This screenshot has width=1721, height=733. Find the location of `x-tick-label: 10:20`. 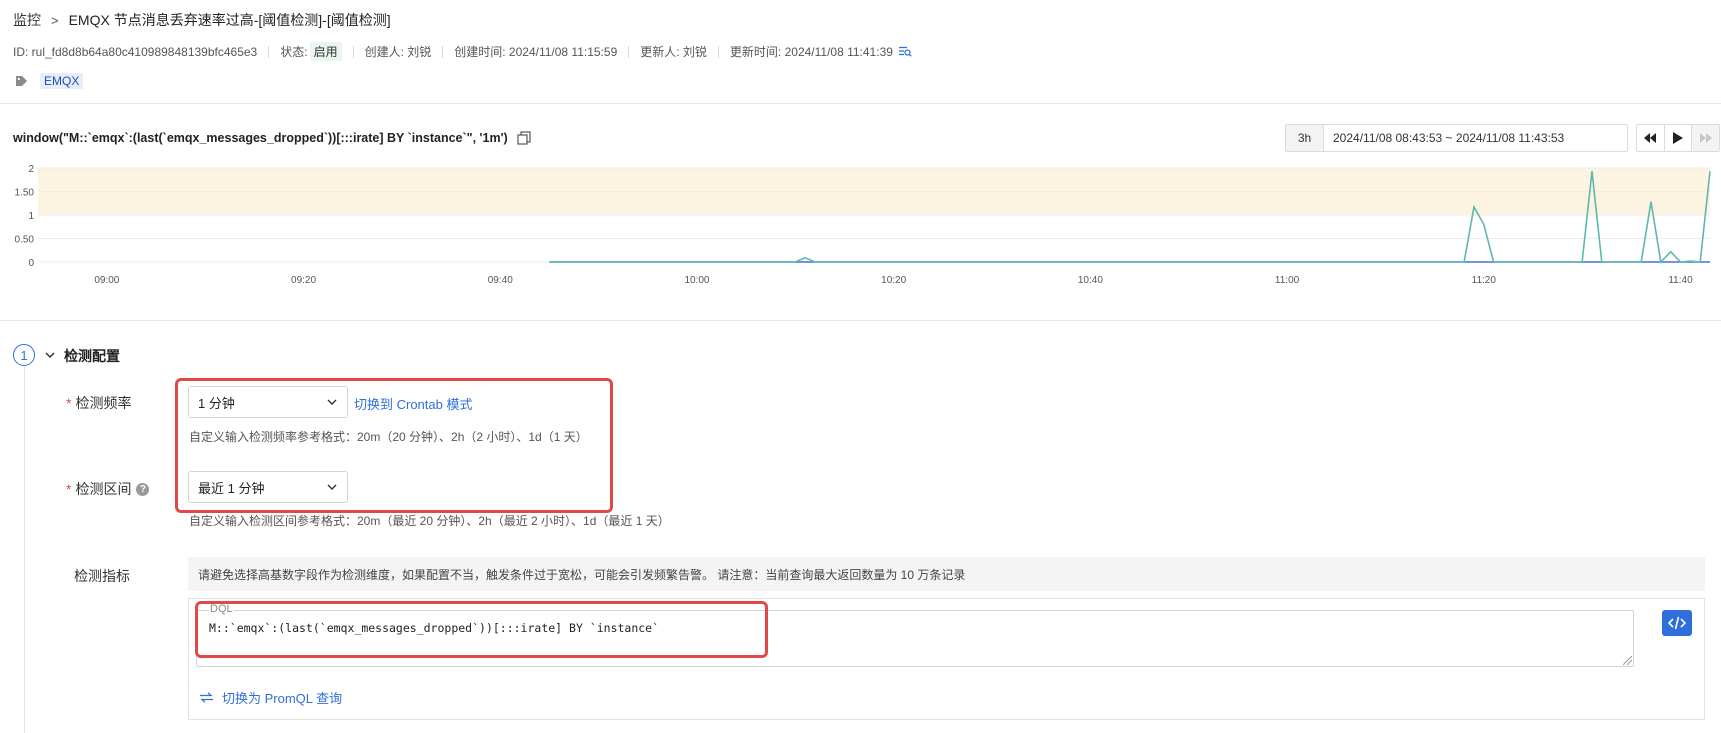

x-tick-label: 10:20 is located at coordinates (893, 280).